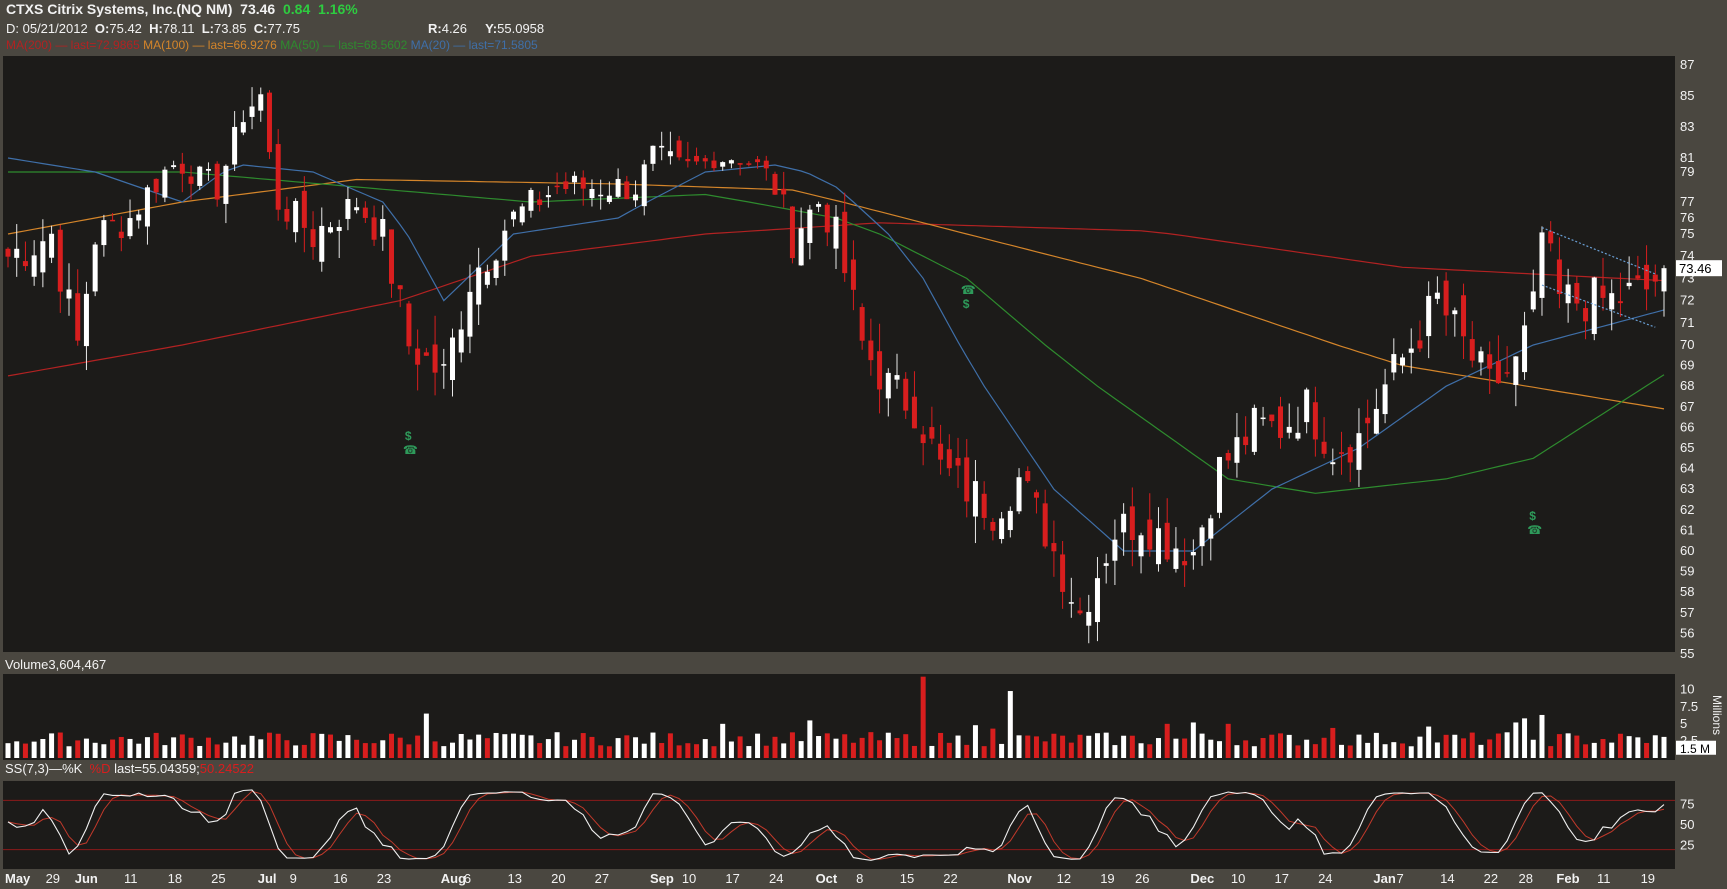 The image size is (1727, 889). Describe the element at coordinates (1282, 878) in the screenshot. I see `date-tick-label: 17` at that location.